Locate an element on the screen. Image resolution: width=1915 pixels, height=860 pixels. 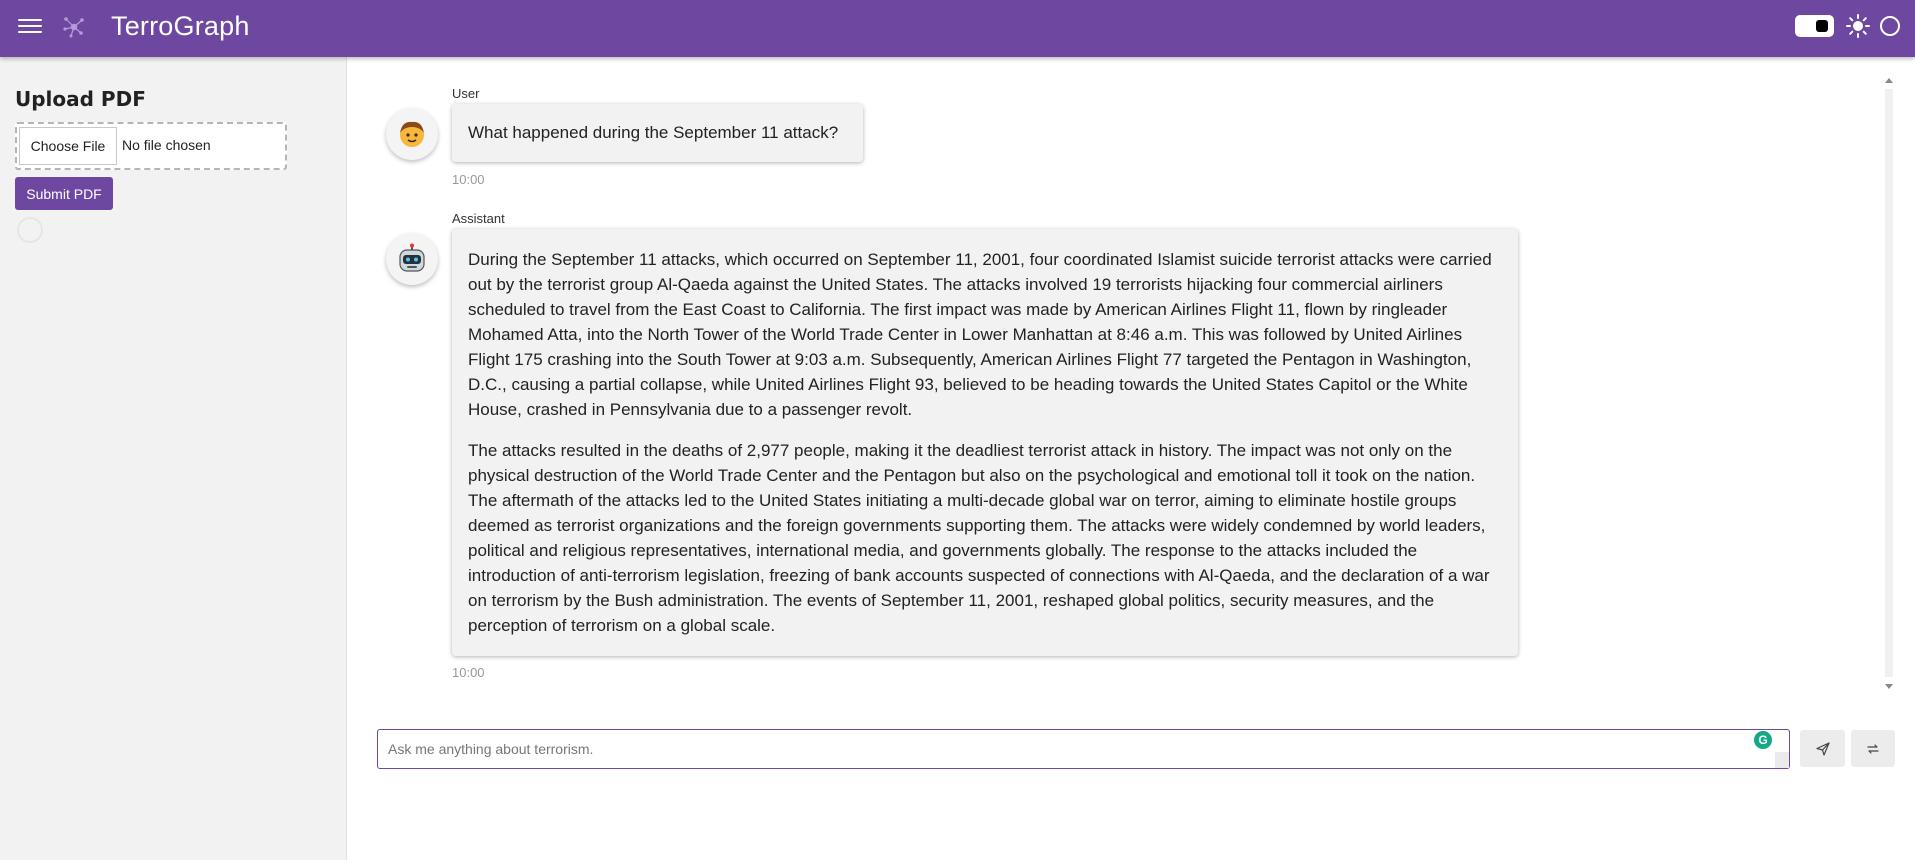
refresh-icon is located at coordinates (1873, 748).